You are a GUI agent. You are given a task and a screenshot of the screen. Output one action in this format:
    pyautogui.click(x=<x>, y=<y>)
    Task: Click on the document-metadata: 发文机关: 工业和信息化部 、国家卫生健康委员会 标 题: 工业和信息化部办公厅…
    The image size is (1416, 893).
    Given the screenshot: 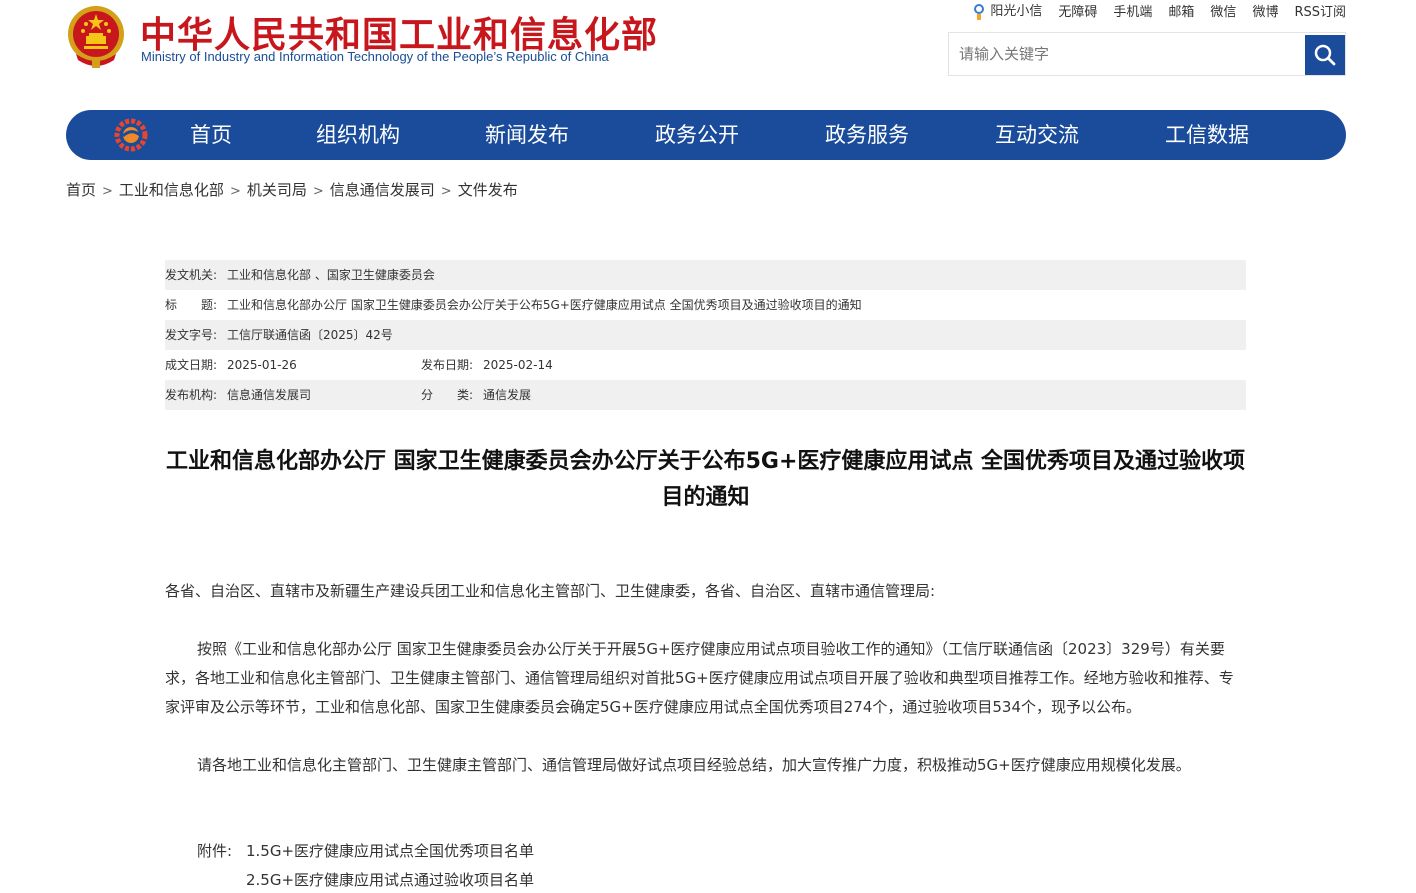 What is the action you would take?
    pyautogui.click(x=705, y=335)
    